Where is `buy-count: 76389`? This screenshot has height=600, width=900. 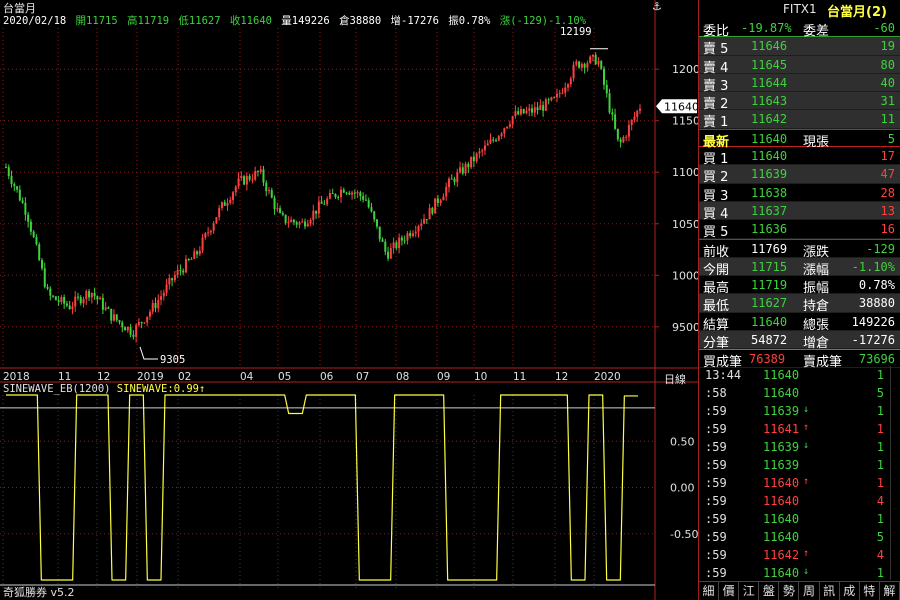 buy-count: 76389 is located at coordinates (767, 359).